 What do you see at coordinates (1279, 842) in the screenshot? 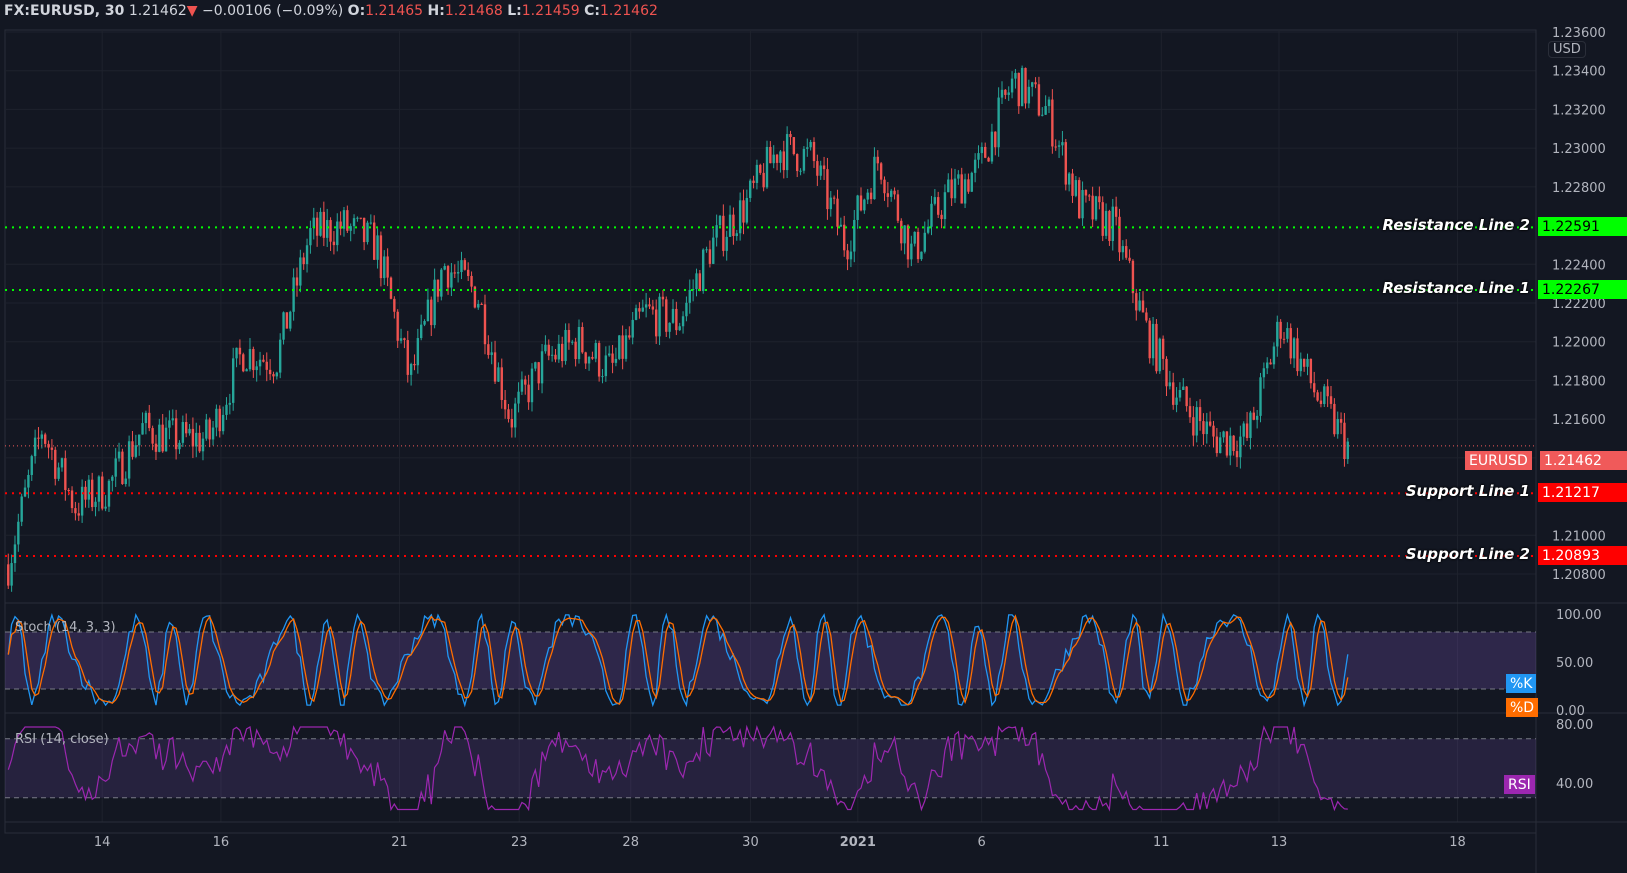
I see `time-tick: 13` at bounding box center [1279, 842].